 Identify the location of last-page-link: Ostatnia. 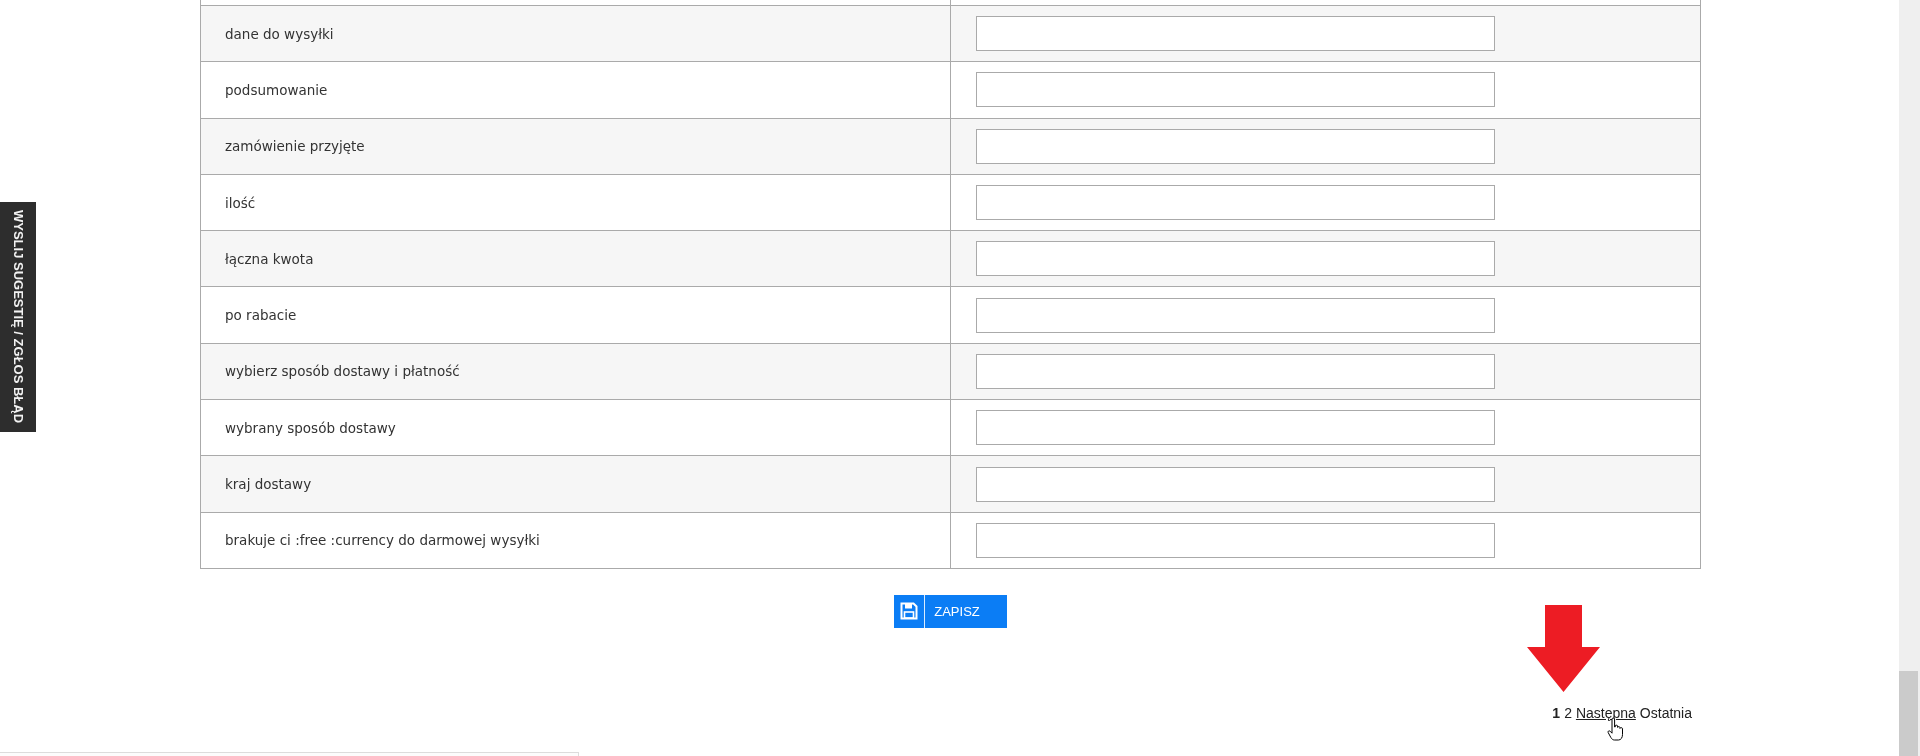
(1665, 712).